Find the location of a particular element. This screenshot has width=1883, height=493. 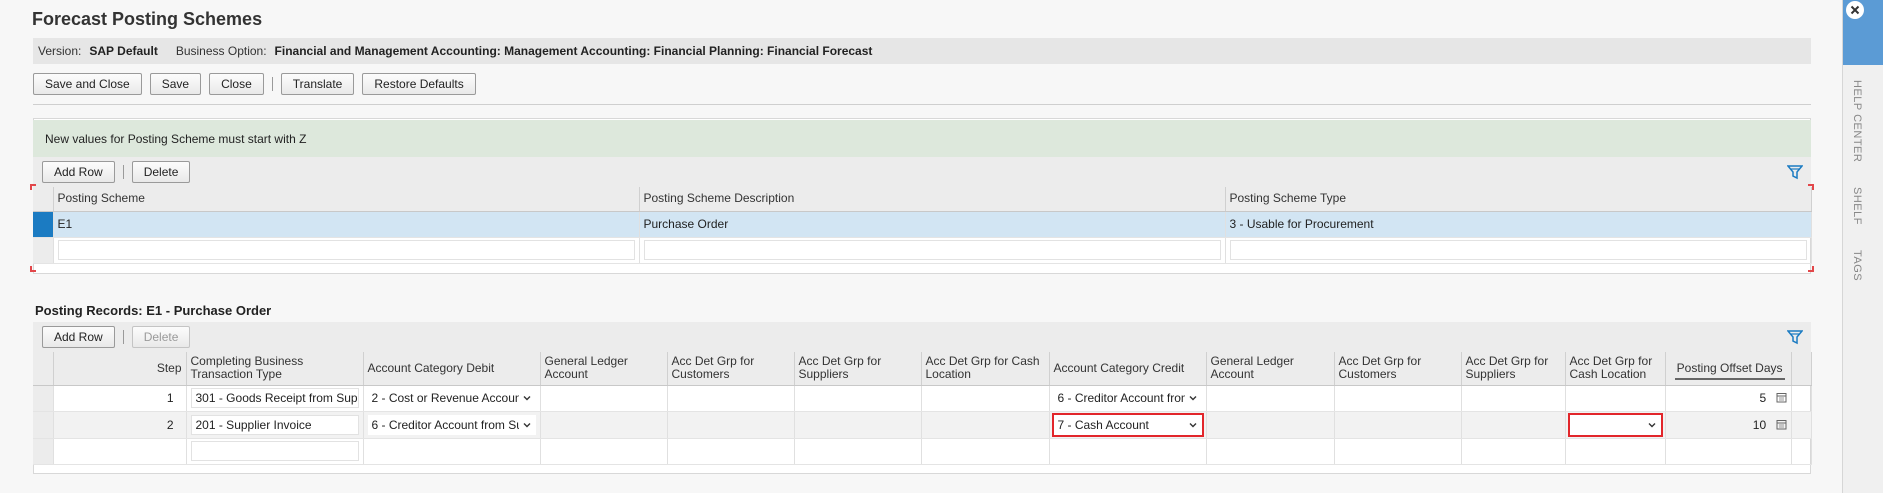

translate-button: Translate is located at coordinates (317, 84).